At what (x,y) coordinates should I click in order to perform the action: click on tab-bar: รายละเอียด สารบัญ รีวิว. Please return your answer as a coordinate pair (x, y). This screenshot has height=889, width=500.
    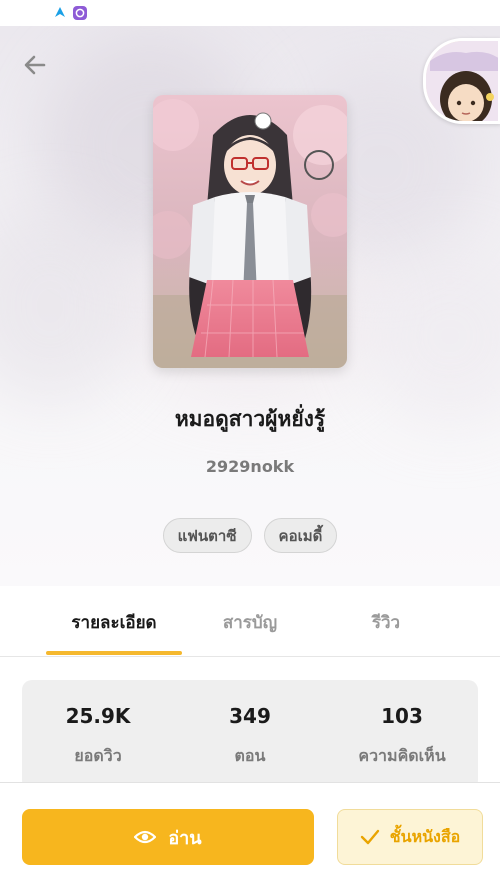
    Looking at the image, I should click on (250, 622).